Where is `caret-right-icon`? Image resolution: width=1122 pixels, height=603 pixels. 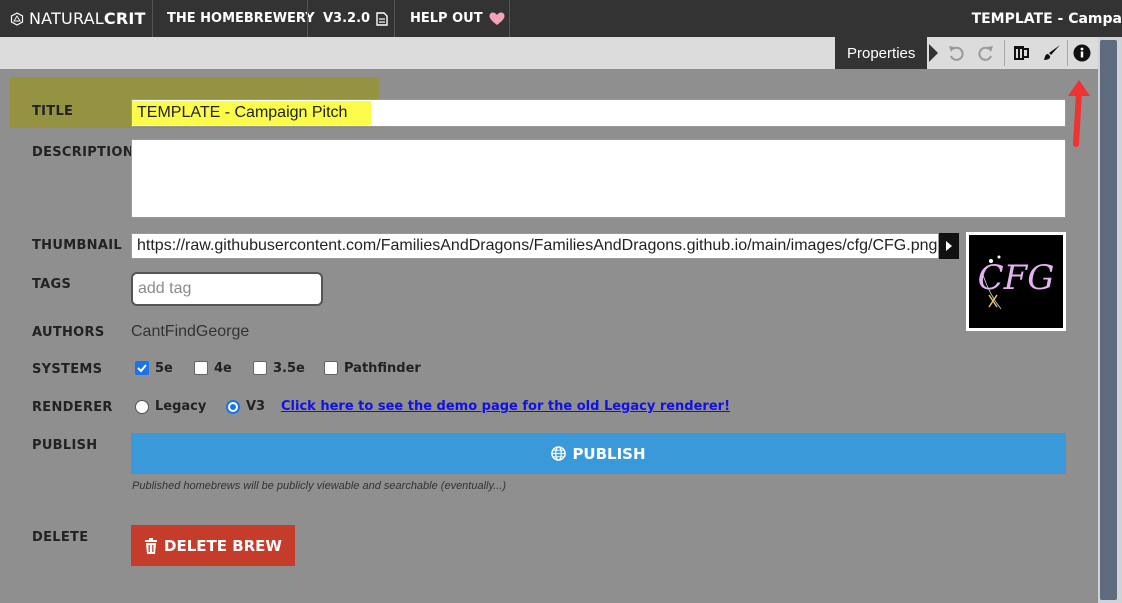 caret-right-icon is located at coordinates (949, 246).